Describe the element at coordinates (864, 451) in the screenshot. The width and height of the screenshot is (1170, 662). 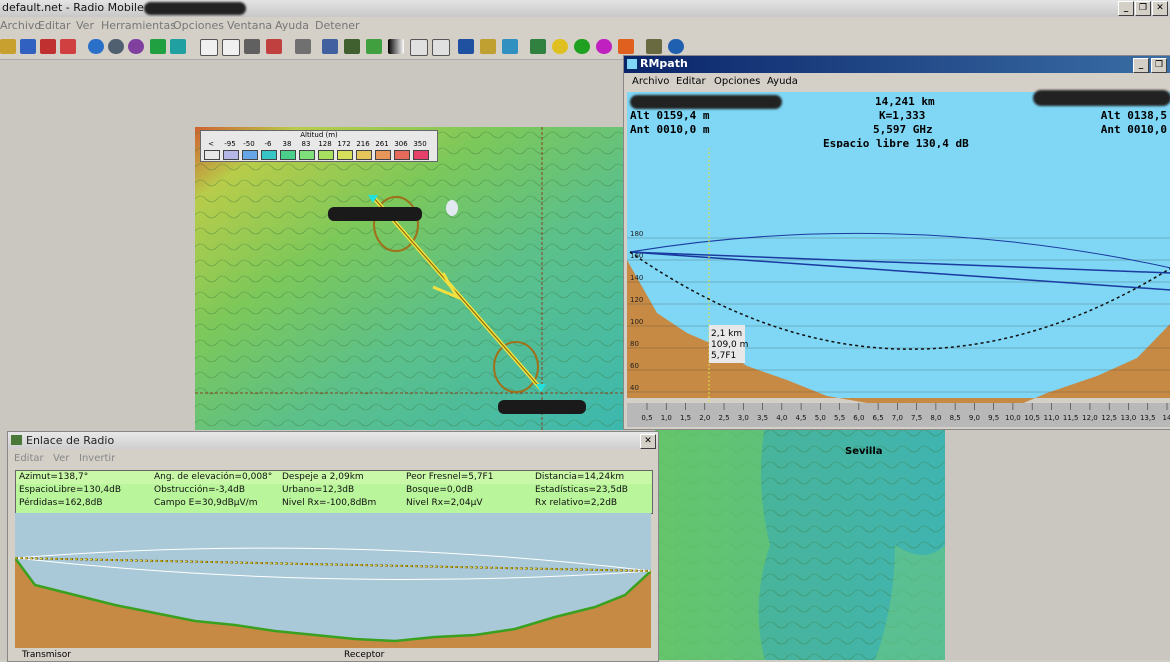
I see `city-label-sevilla: Sevilla` at that location.